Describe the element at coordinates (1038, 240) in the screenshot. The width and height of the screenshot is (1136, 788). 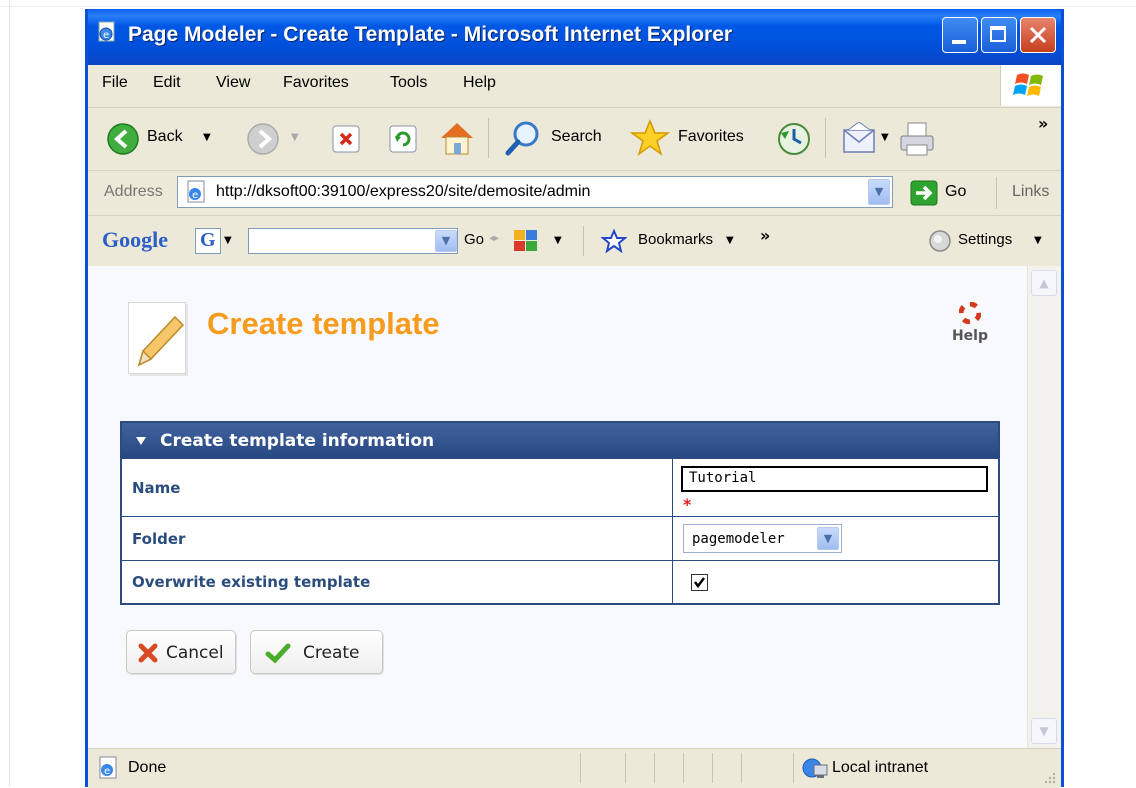
I see `settings-dropdown-icon: ▼` at that location.